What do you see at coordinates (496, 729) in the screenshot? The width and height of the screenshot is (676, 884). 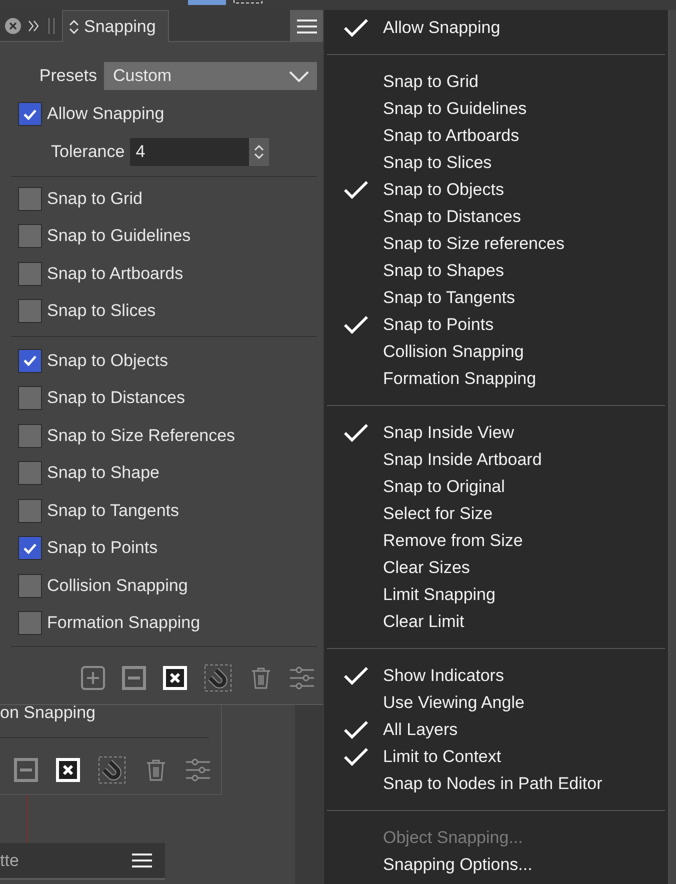 I see `menu-item: All Layers` at bounding box center [496, 729].